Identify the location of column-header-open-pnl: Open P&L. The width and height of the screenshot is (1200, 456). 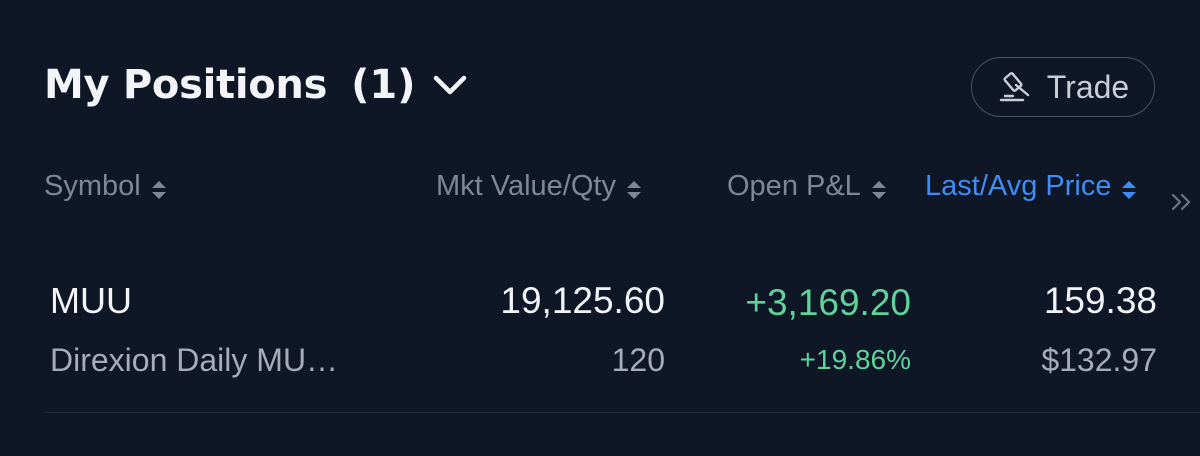
(807, 186).